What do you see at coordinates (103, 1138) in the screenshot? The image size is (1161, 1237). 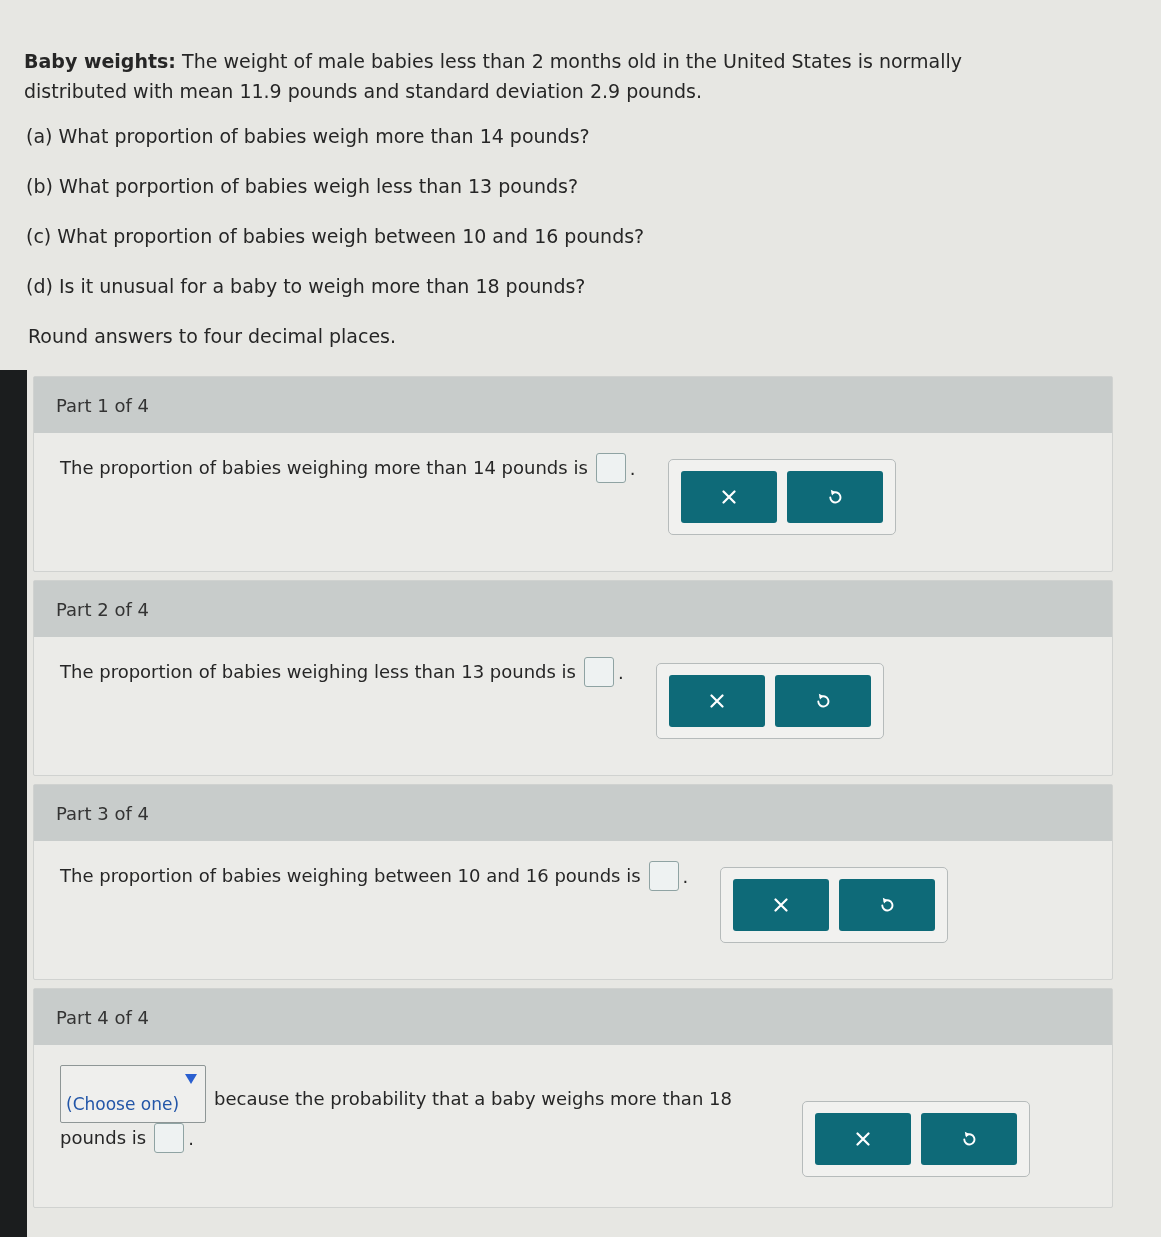 I see `answer-sentence: pounds is` at bounding box center [103, 1138].